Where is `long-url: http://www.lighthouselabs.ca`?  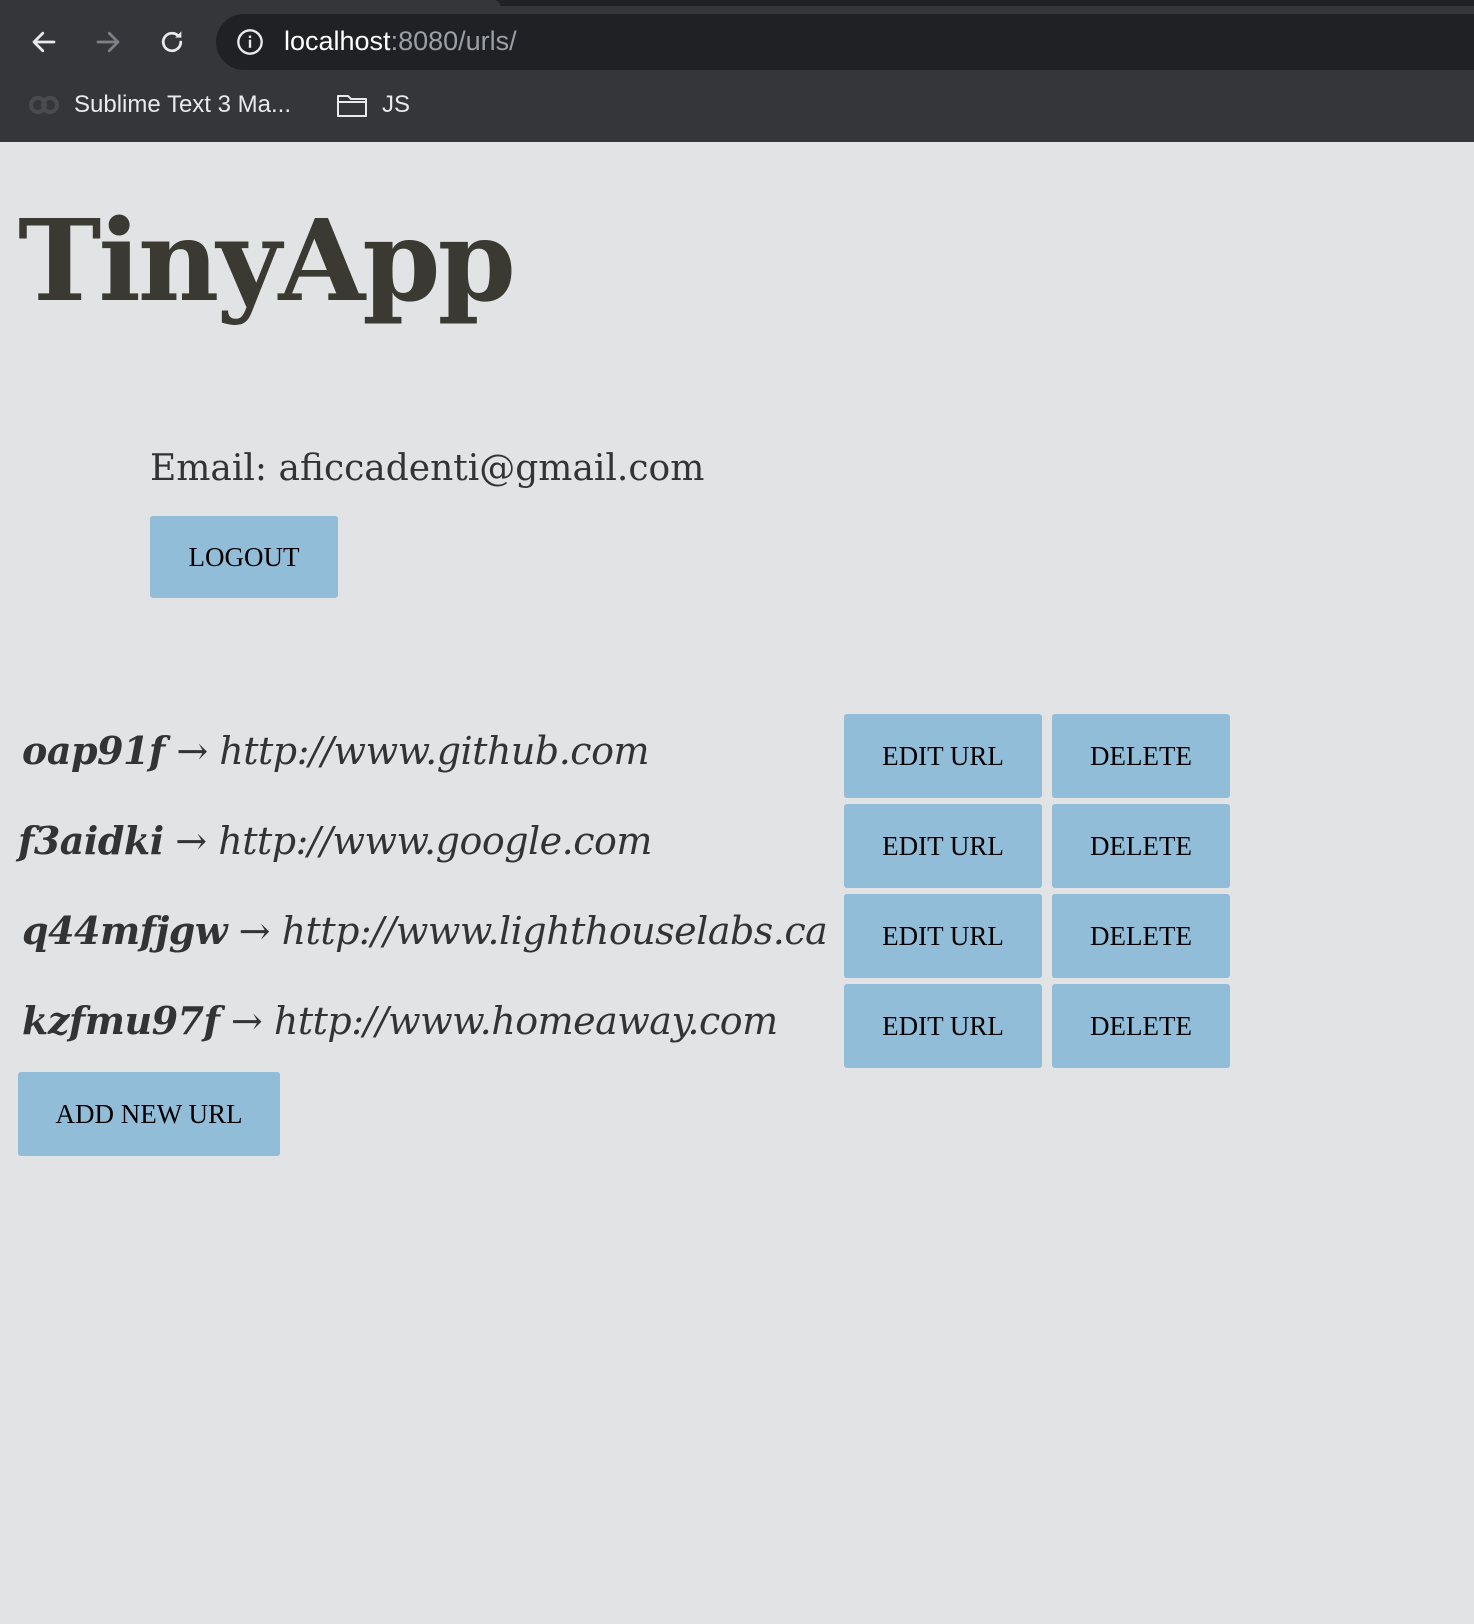
long-url: http://www.lighthouselabs.ca is located at coordinates (554, 931).